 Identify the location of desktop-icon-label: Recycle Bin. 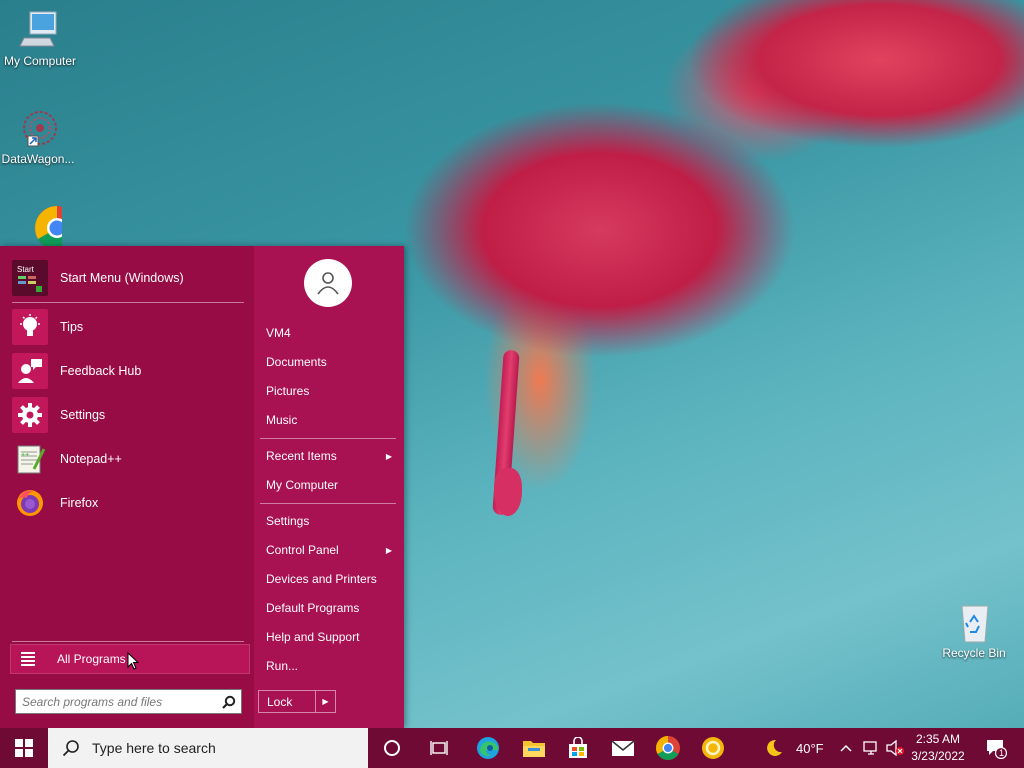
(974, 653).